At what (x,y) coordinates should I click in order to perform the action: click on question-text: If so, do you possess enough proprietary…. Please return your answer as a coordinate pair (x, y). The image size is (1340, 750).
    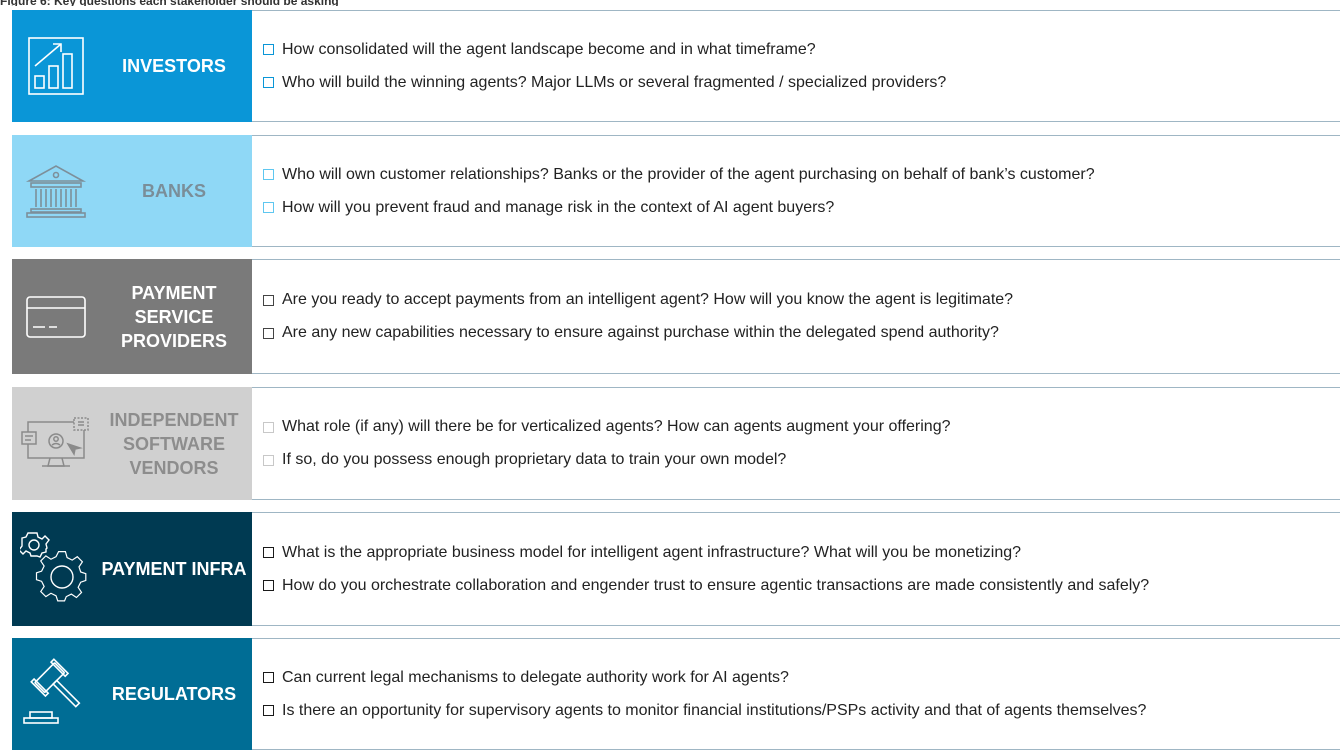
    Looking at the image, I should click on (534, 459).